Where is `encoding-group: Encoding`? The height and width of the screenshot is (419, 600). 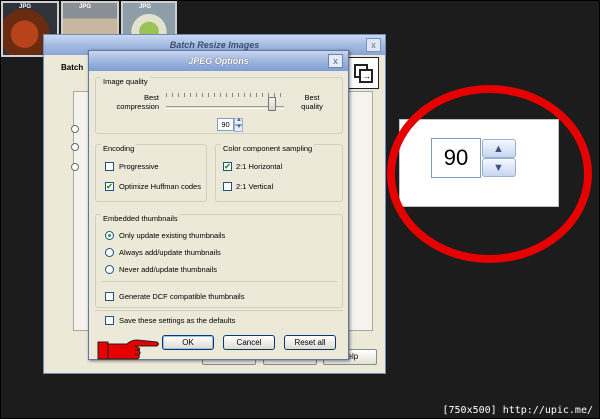 encoding-group: Encoding is located at coordinates (151, 173).